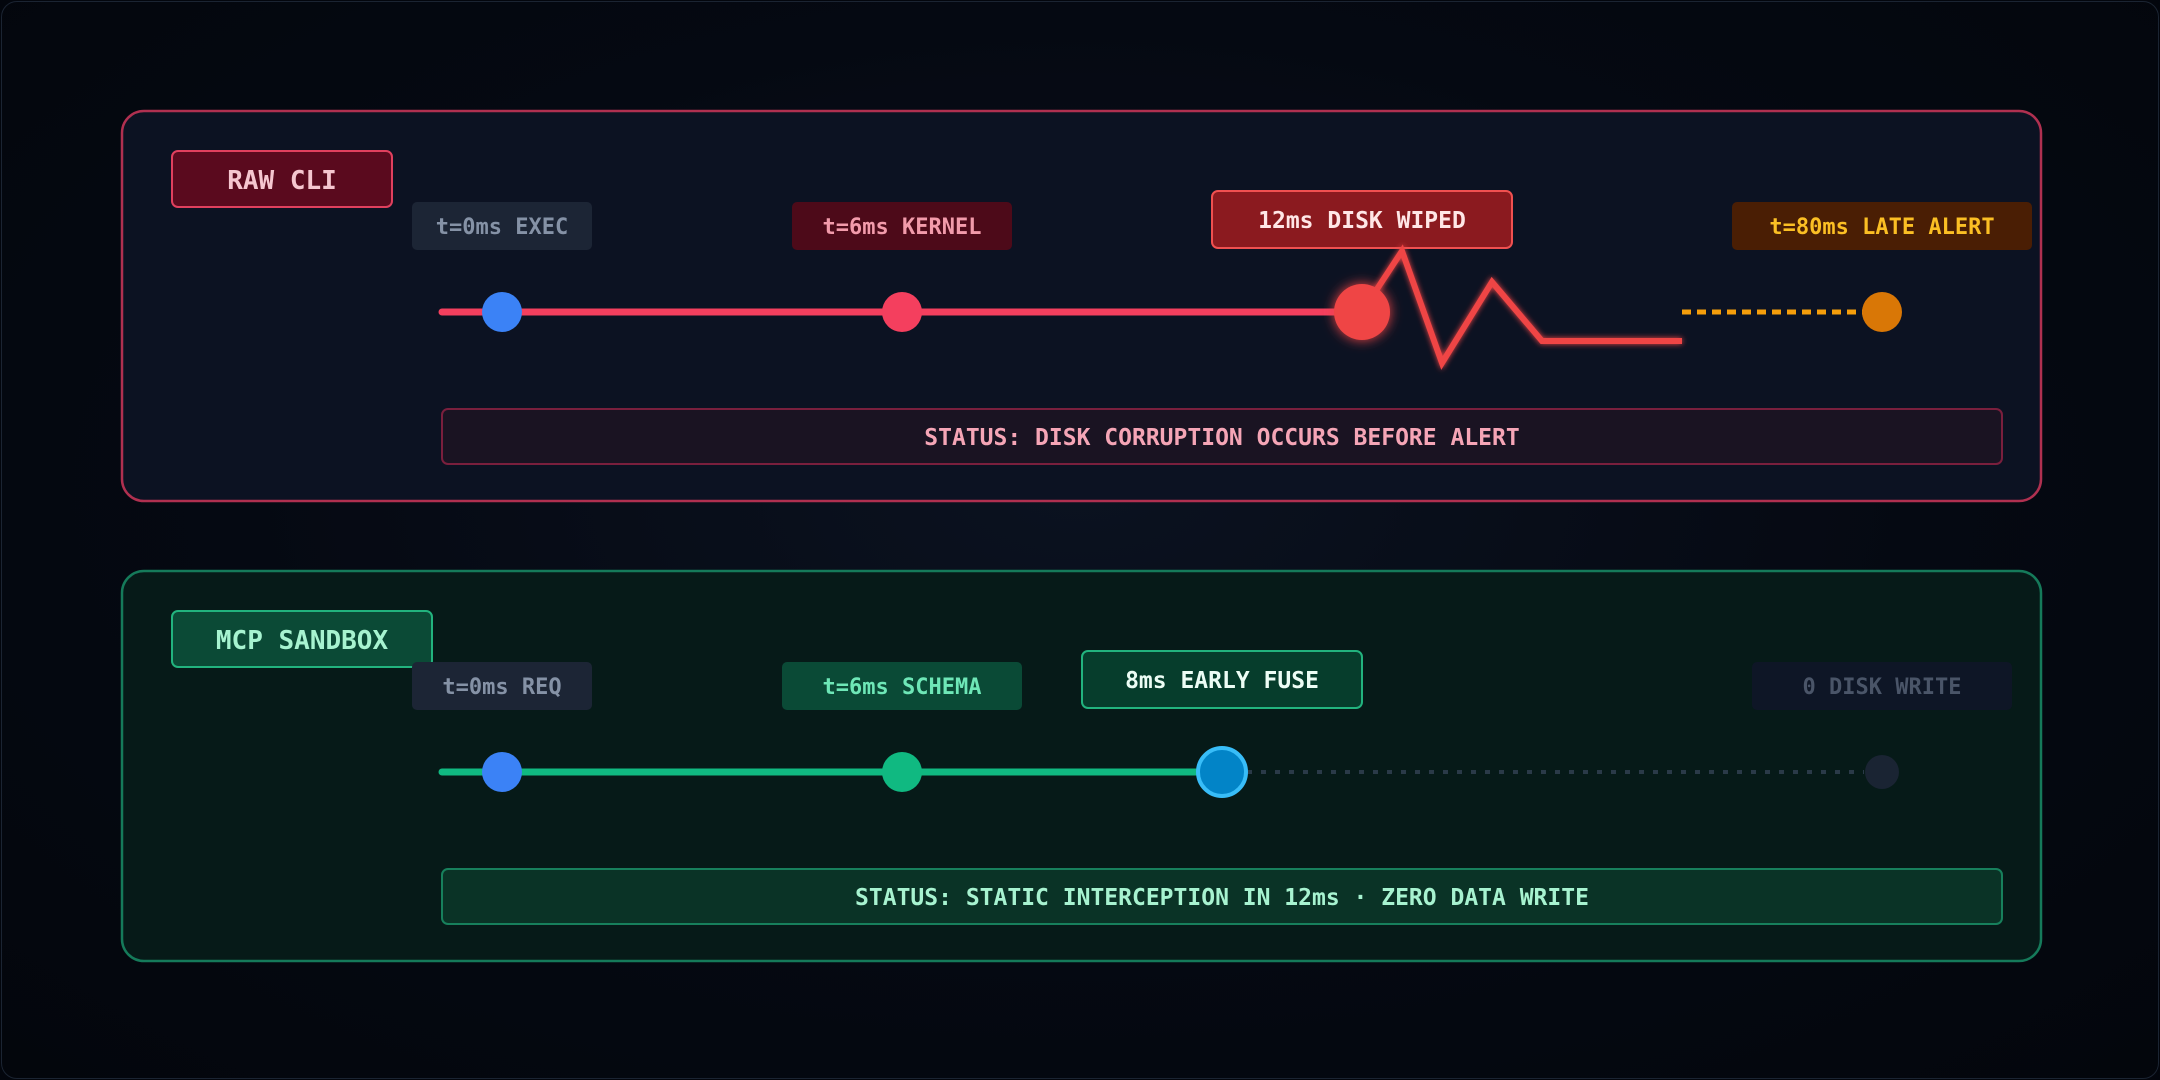 Image resolution: width=2160 pixels, height=1080 pixels. Describe the element at coordinates (1882, 687) in the screenshot. I see `no-disk-write-label: 0 DISK WRITE` at that location.